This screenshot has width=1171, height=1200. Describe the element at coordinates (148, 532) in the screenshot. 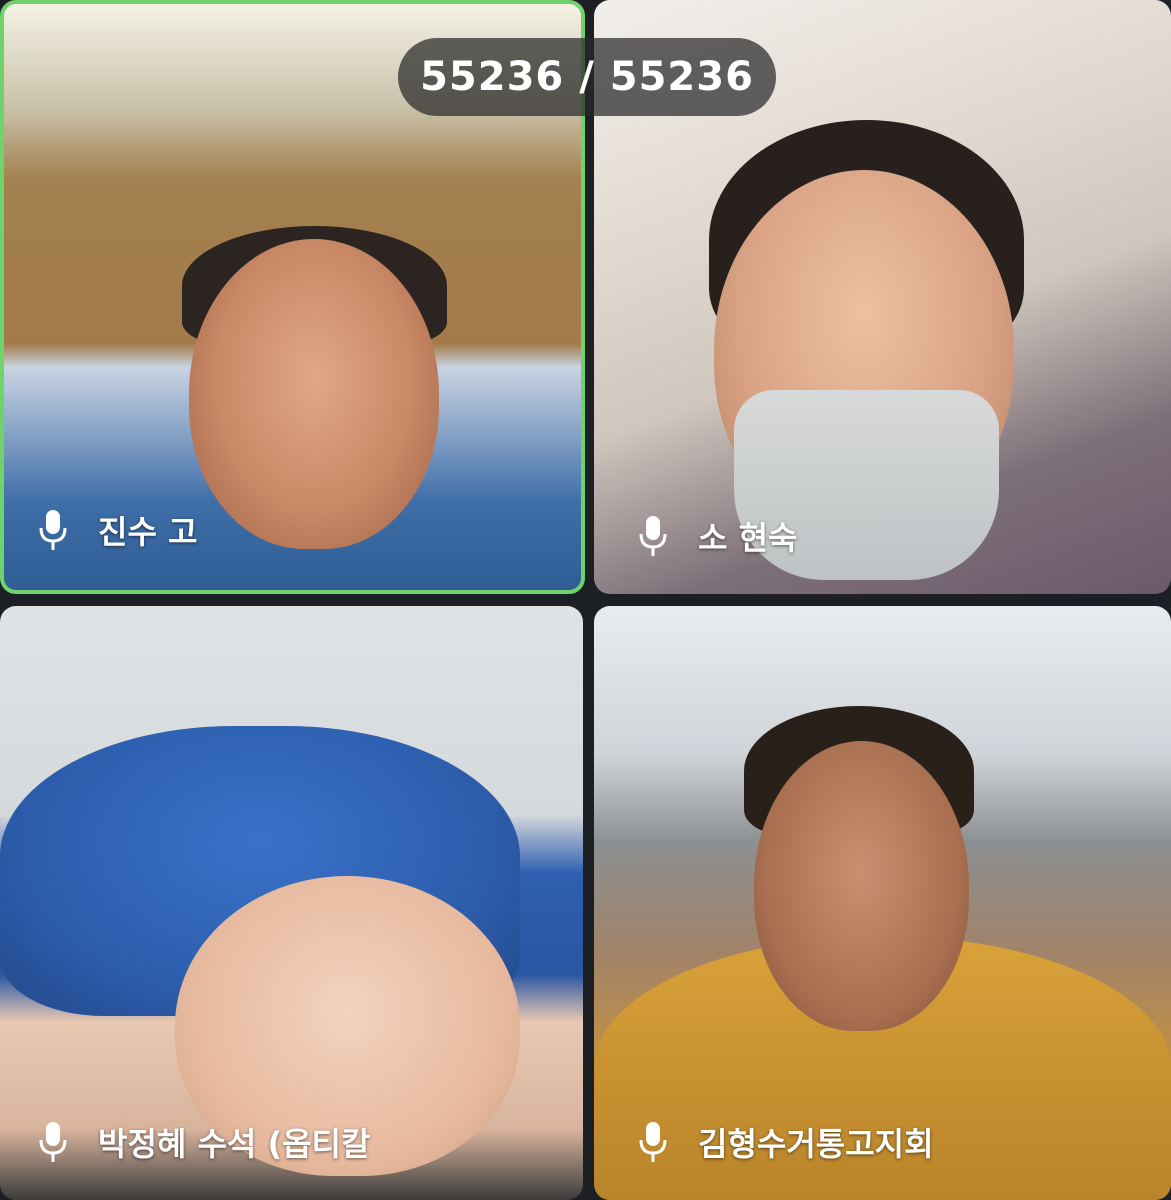

I see `participant-name: 진수 고` at that location.